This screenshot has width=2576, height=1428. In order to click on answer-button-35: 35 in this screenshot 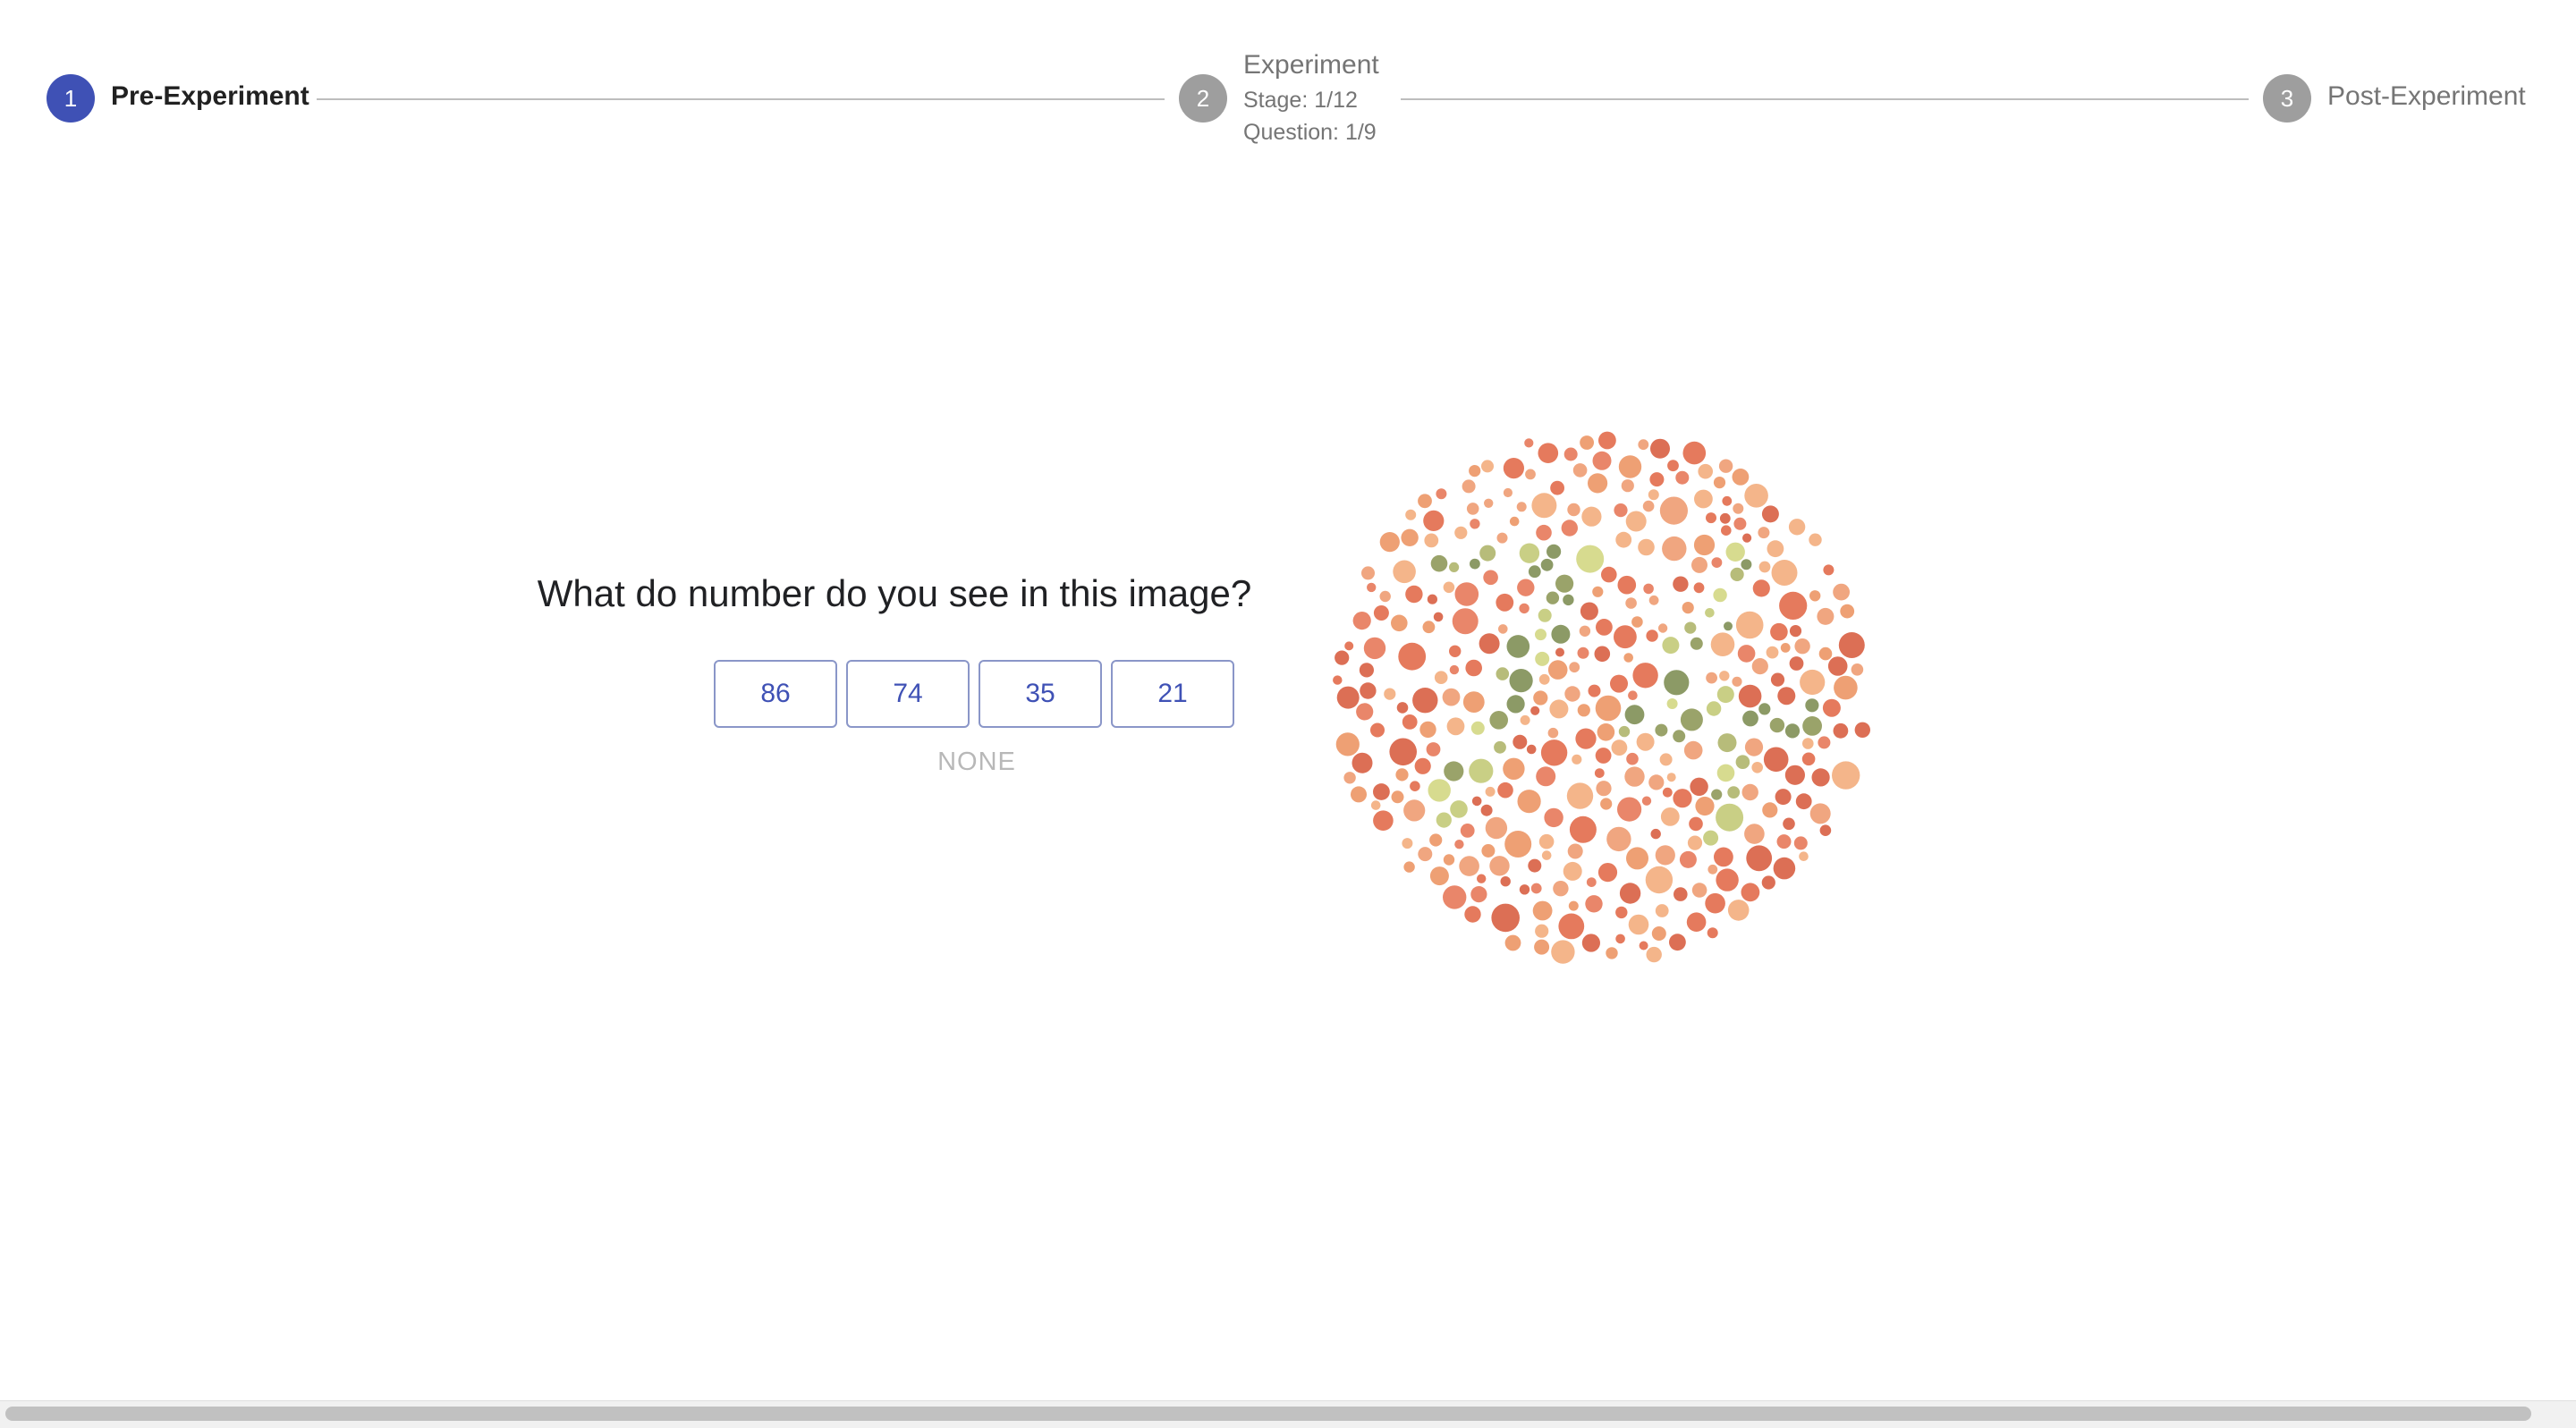, I will do `click(1040, 694)`.